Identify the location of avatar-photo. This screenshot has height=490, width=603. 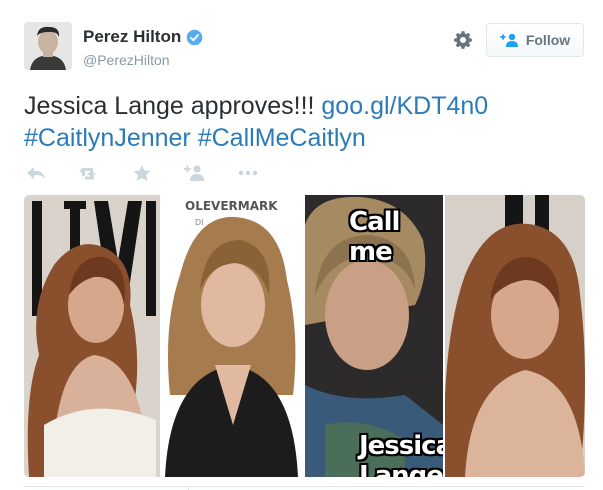
(48, 46).